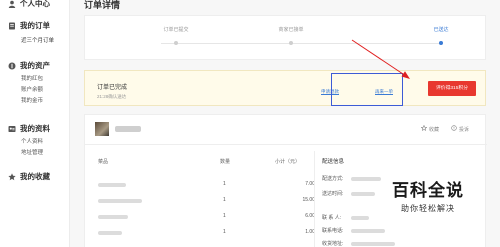 The height and width of the screenshot is (247, 500). I want to click on complaint-button: 投诉, so click(460, 129).